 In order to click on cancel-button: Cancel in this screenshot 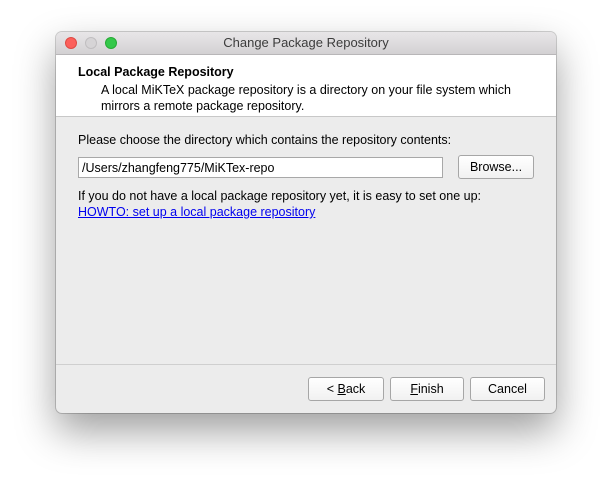, I will do `click(507, 389)`.